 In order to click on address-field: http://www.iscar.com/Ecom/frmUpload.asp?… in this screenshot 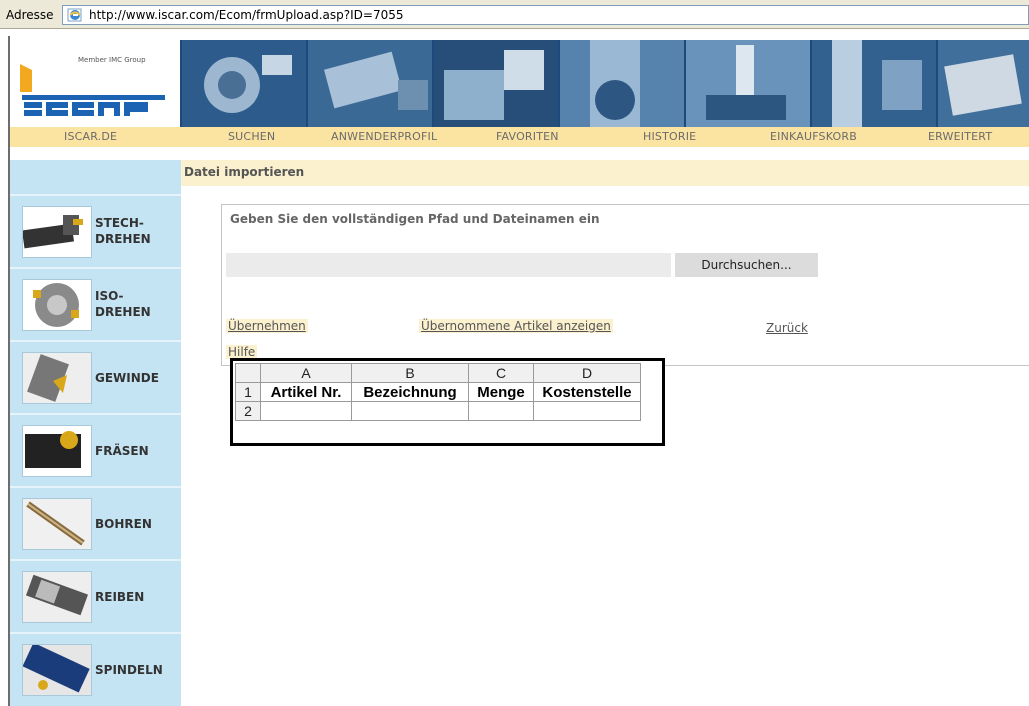, I will do `click(545, 15)`.